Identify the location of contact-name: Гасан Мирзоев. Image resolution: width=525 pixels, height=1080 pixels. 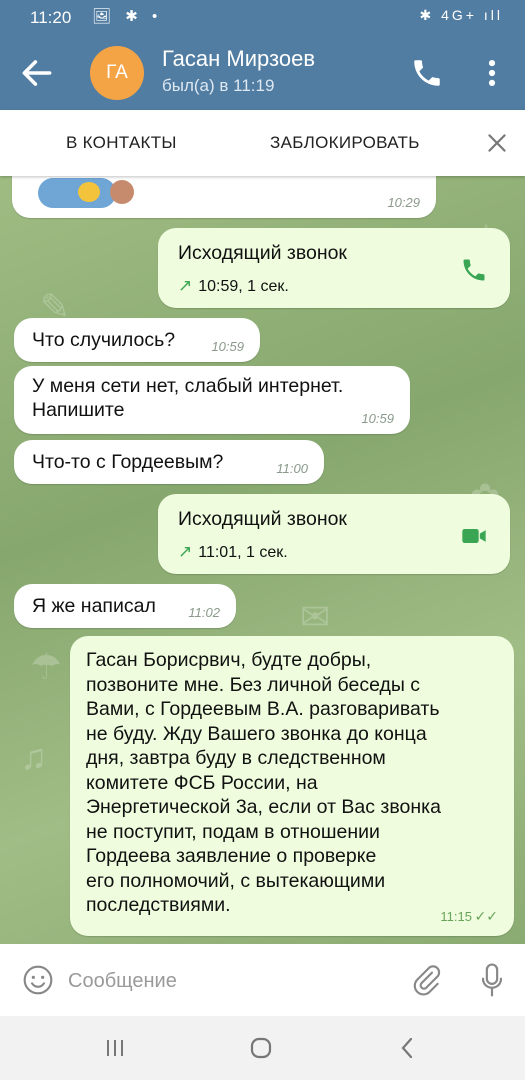
(238, 59).